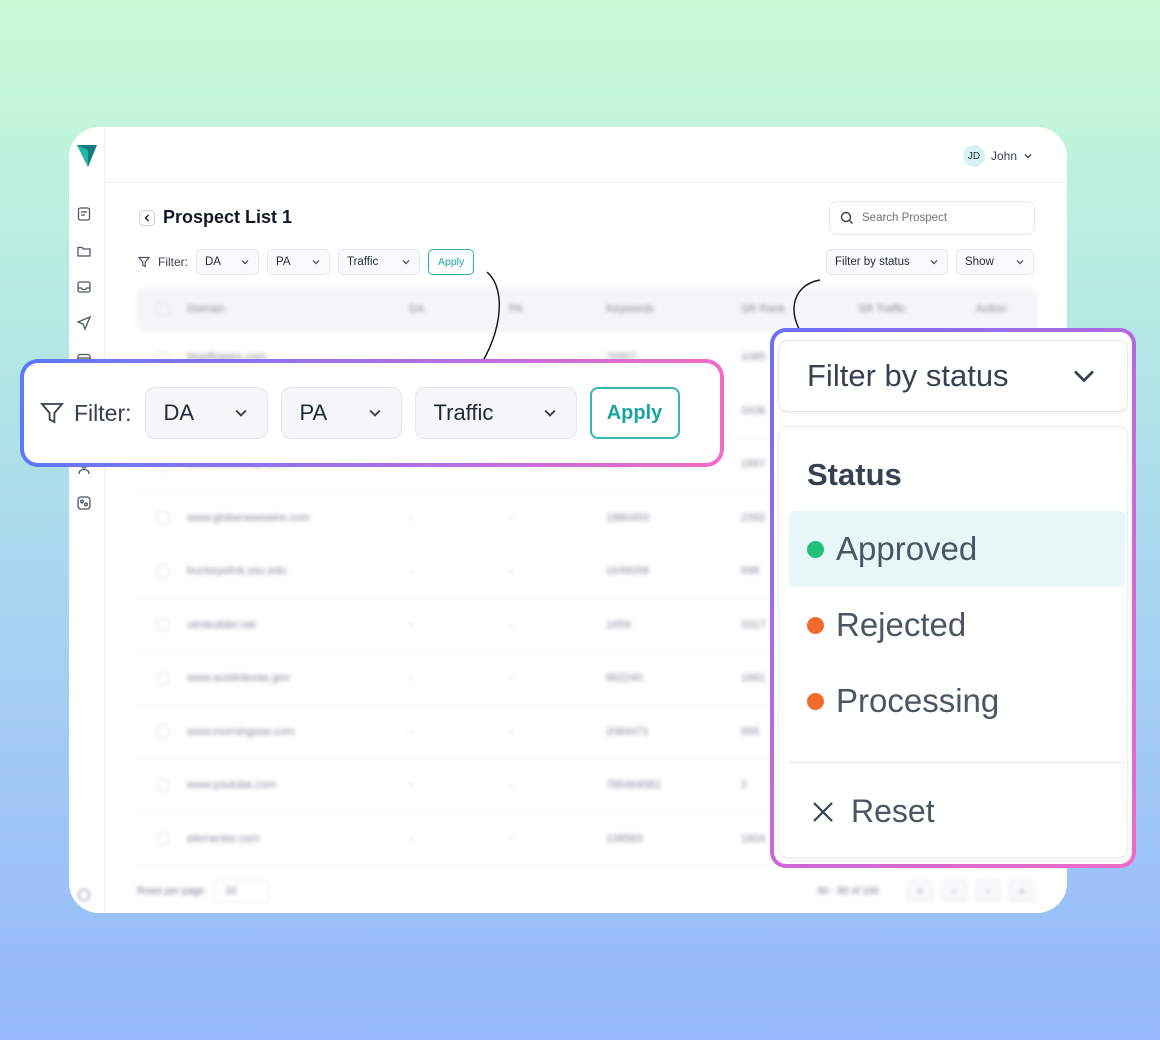 The height and width of the screenshot is (1040, 1160). Describe the element at coordinates (872, 262) in the screenshot. I see `status-filter-value: Filter by status` at that location.